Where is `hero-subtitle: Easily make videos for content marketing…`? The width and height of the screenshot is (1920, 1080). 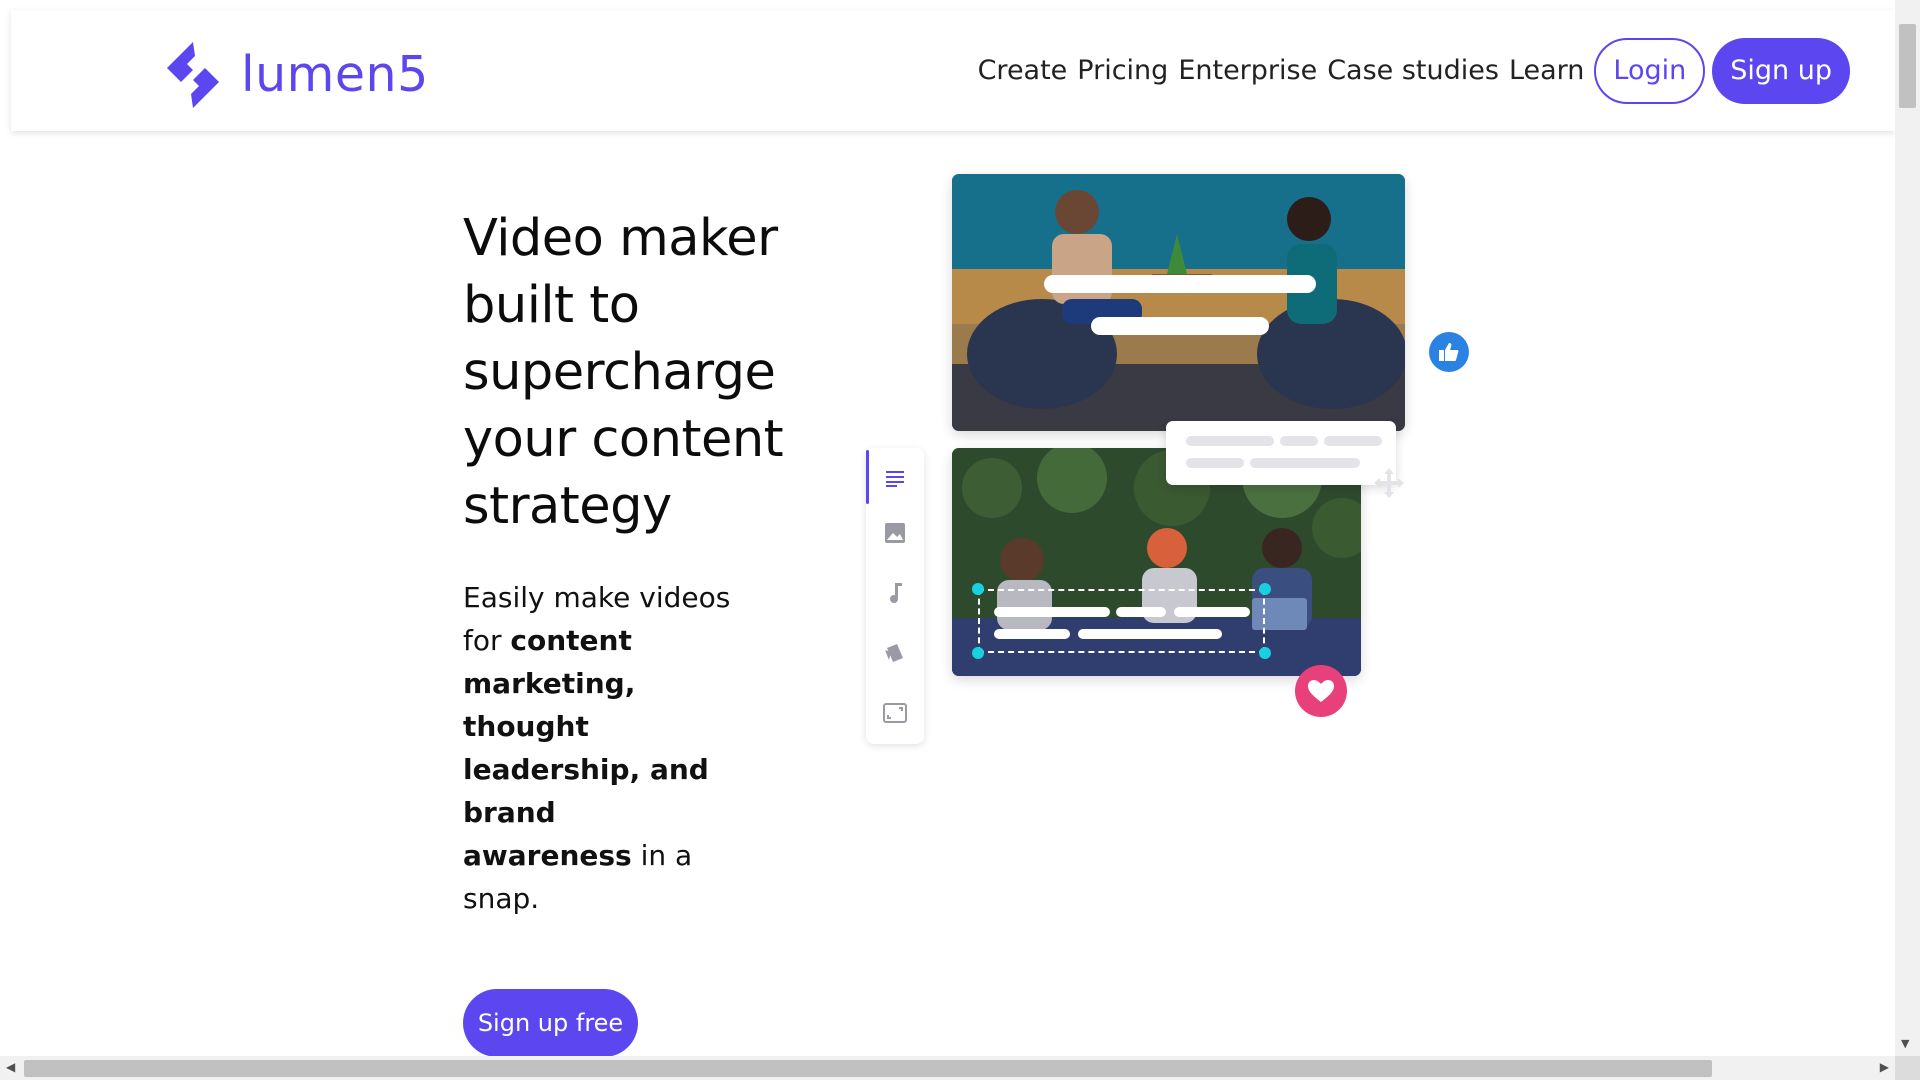
hero-subtitle: Easily make videos for content marketing… is located at coordinates (598, 748).